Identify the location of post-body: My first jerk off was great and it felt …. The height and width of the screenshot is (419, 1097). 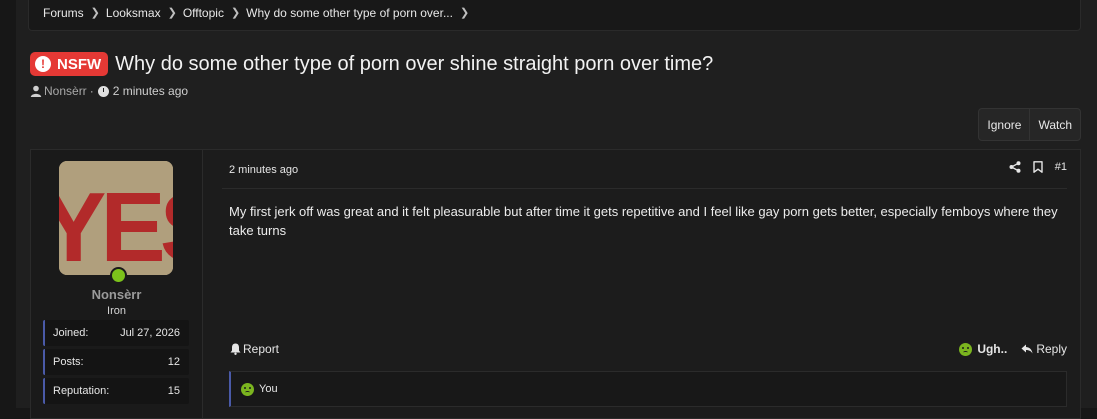
(643, 221).